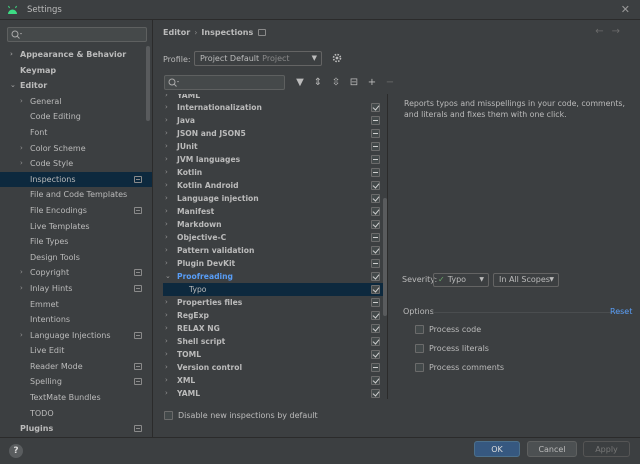  What do you see at coordinates (76, 273) in the screenshot?
I see `sidebar-item: › Copyright` at bounding box center [76, 273].